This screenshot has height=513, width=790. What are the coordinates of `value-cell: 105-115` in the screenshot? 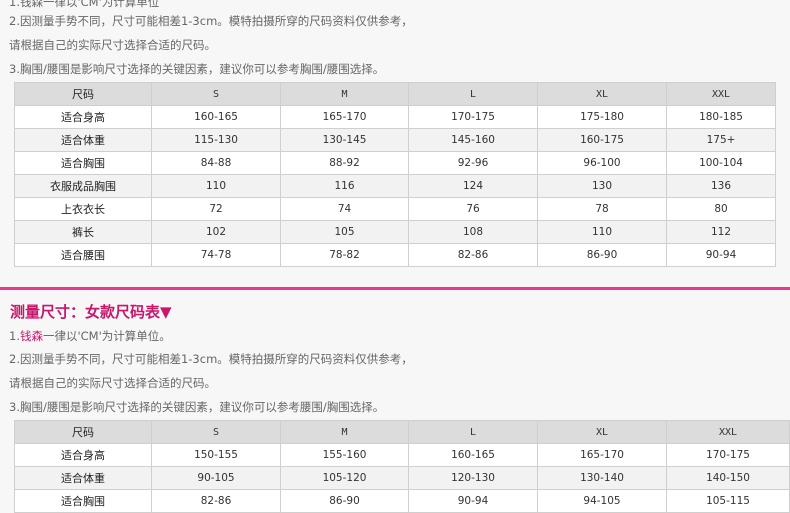 It's located at (728, 501).